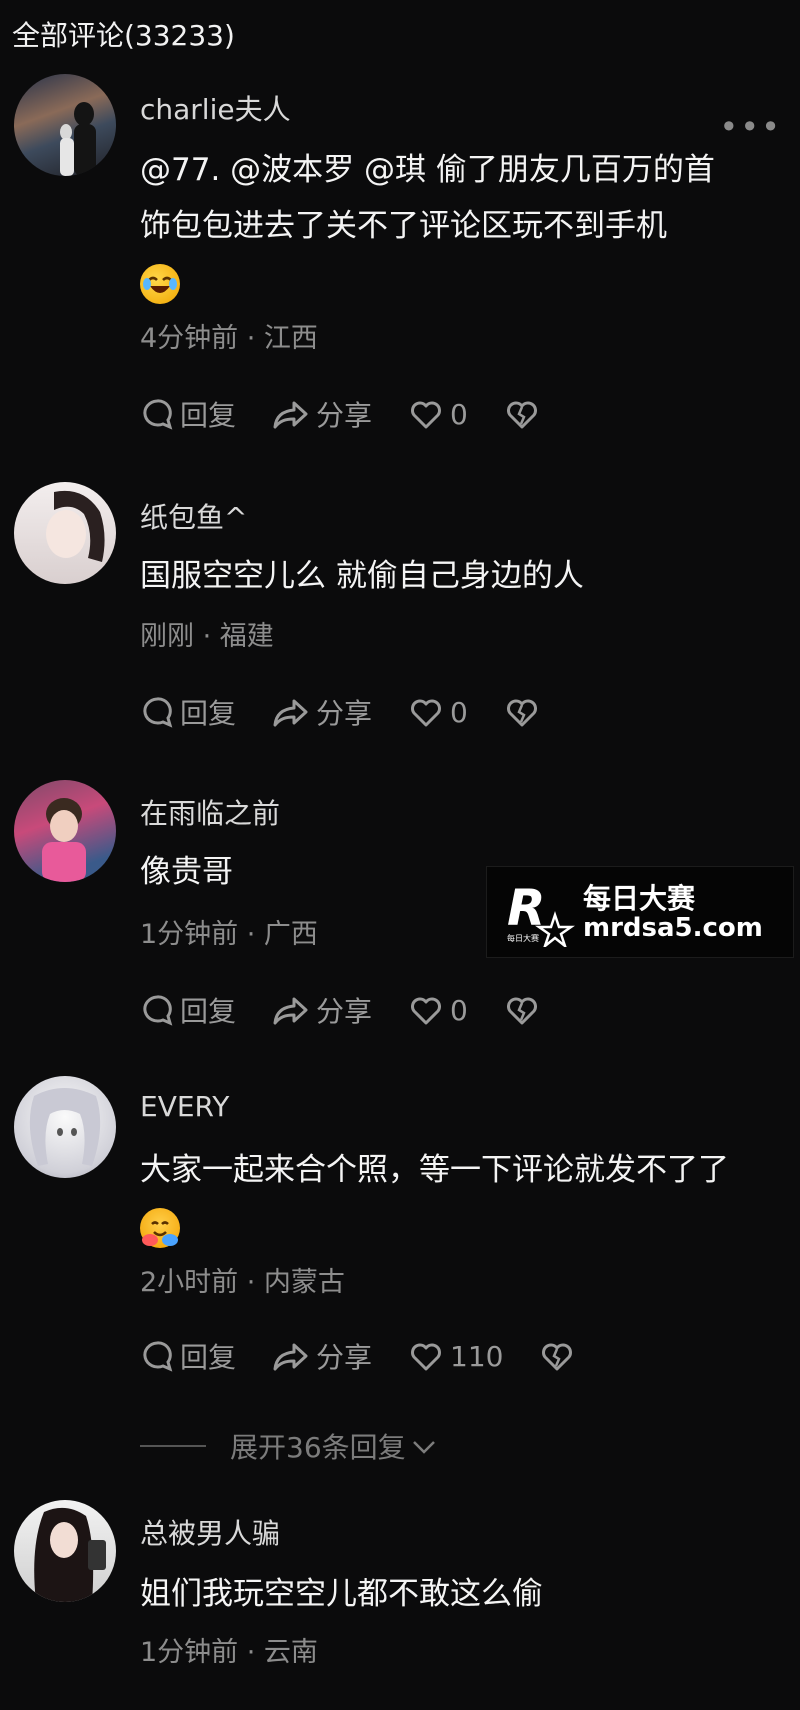  I want to click on more-options-icon: •••, so click(750, 127).